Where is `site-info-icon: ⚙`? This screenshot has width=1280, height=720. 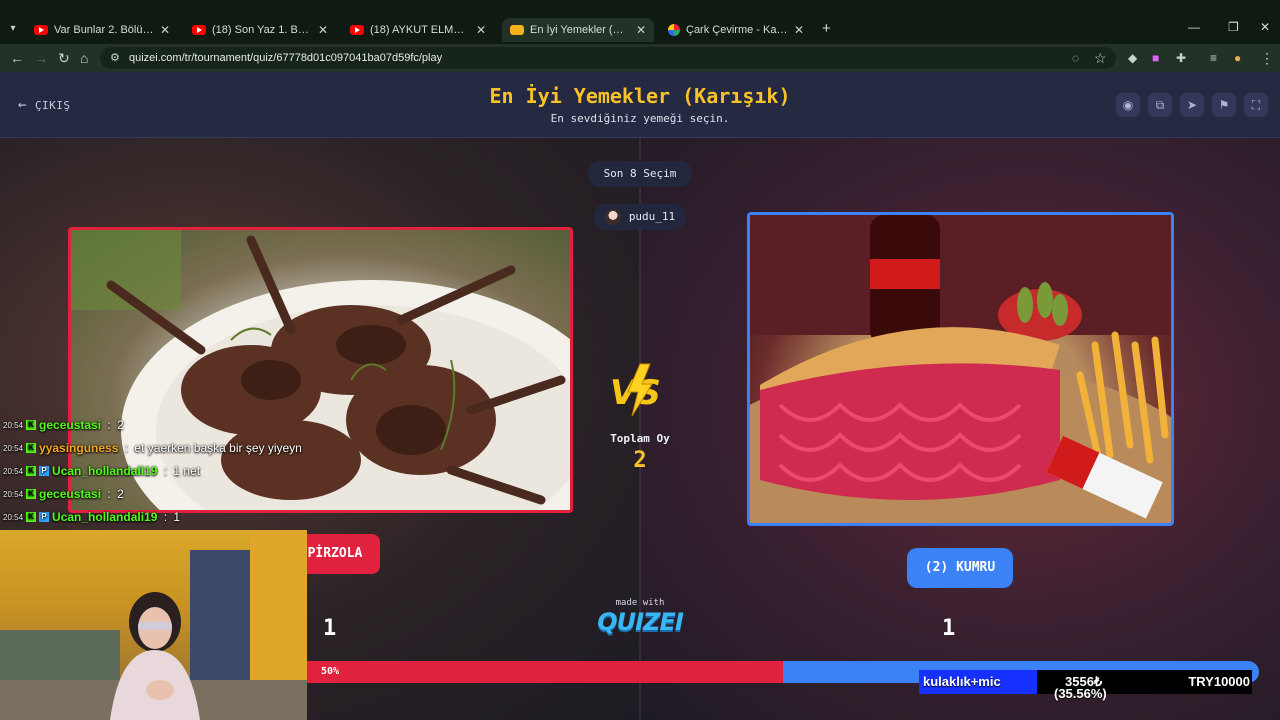
site-info-icon: ⚙ is located at coordinates (115, 57).